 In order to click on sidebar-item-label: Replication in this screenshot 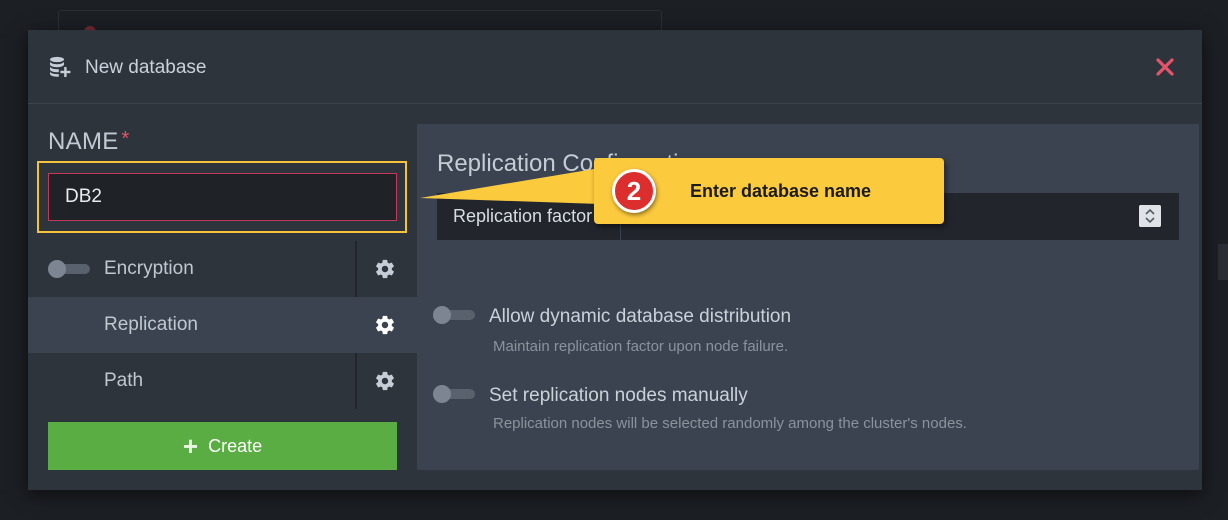, I will do `click(151, 324)`.